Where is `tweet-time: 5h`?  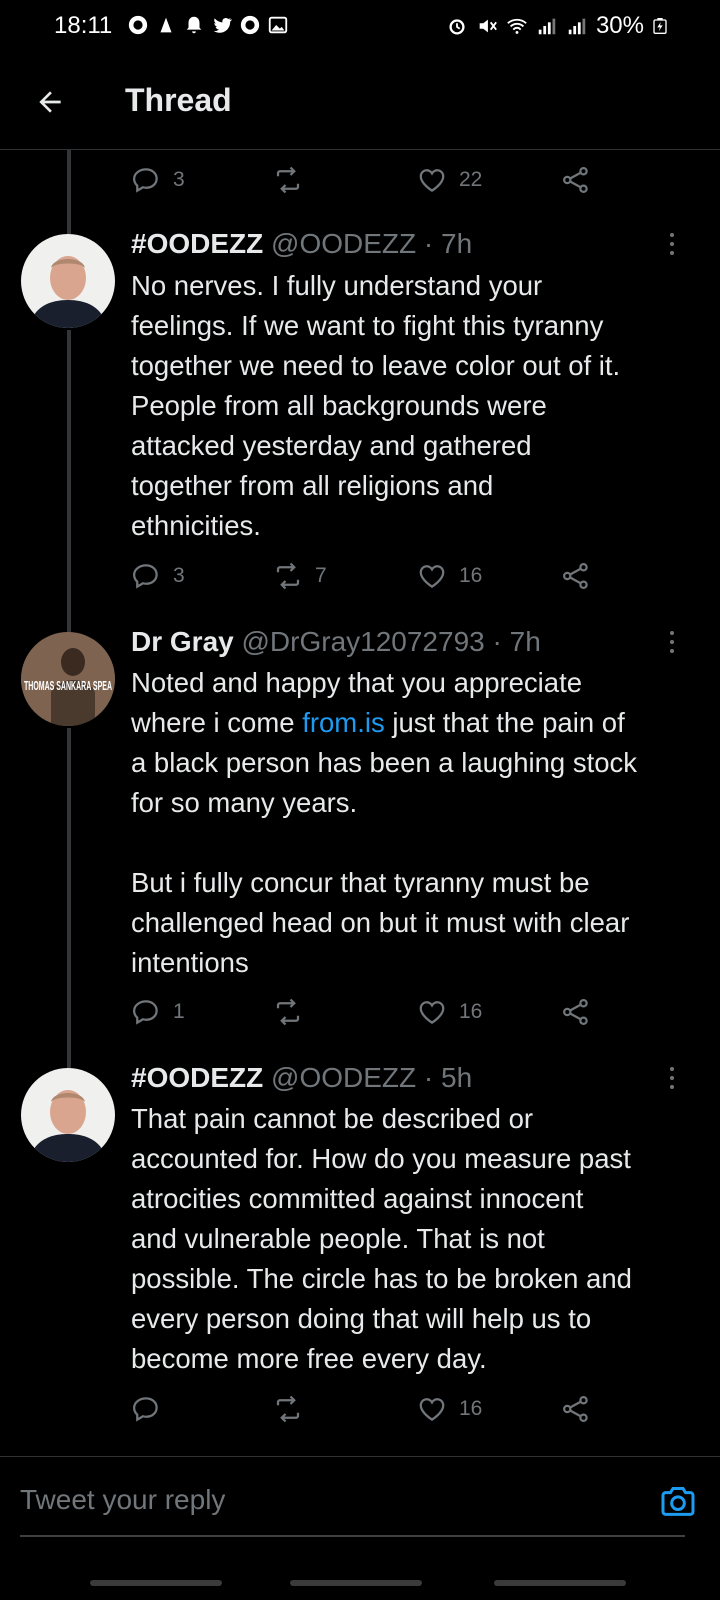
tweet-time: 5h is located at coordinates (457, 1077).